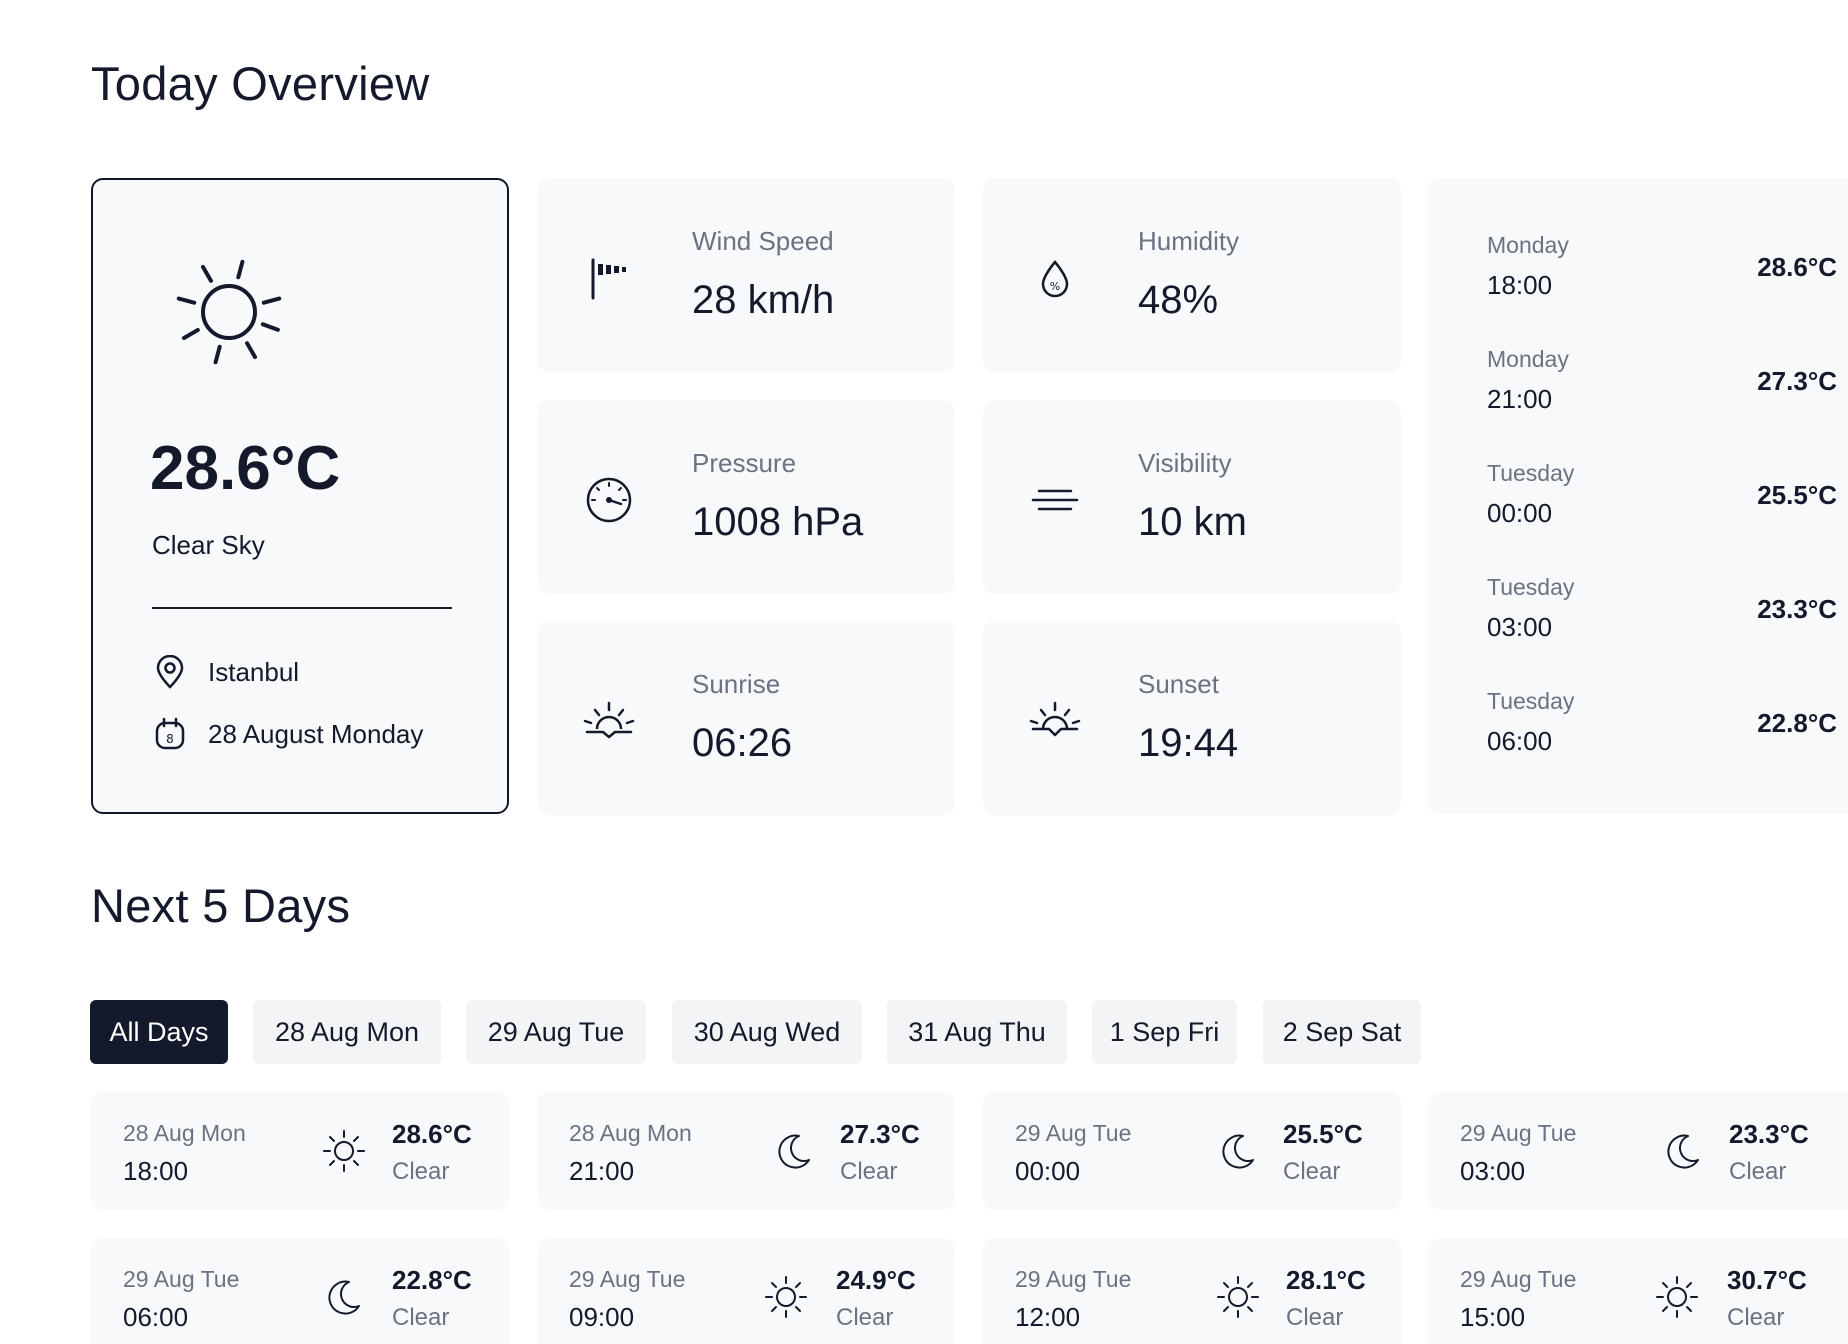 This screenshot has height=1344, width=1848. Describe the element at coordinates (1048, 1171) in the screenshot. I see `forecast-time: 00:00` at that location.